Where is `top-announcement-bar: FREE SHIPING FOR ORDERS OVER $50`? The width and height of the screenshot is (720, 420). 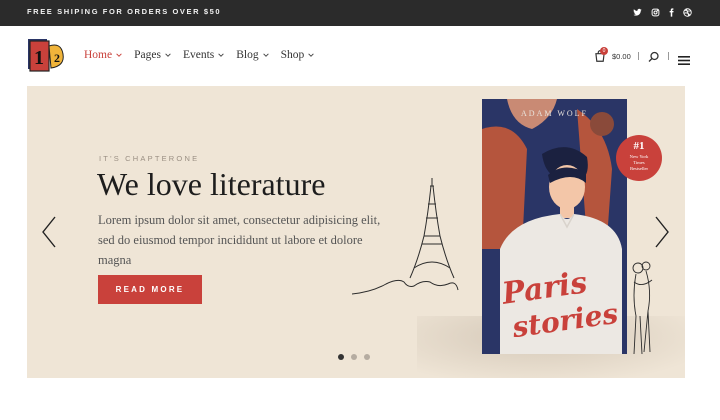 top-announcement-bar: FREE SHIPING FOR ORDERS OVER $50 is located at coordinates (360, 13).